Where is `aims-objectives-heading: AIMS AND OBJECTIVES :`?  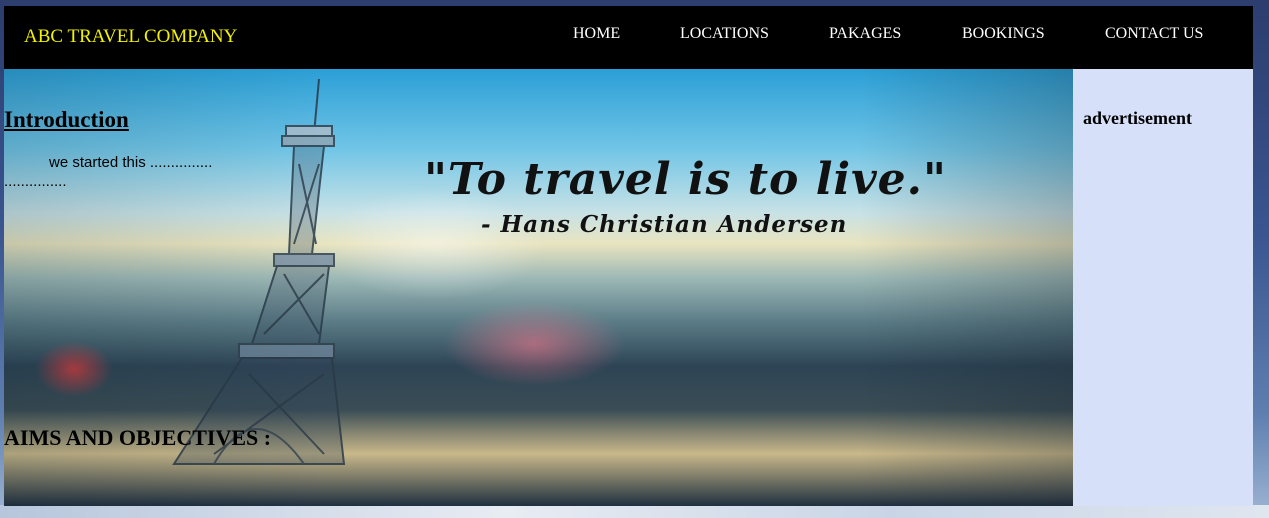
aims-objectives-heading: AIMS AND OBJECTIVES : is located at coordinates (138, 437).